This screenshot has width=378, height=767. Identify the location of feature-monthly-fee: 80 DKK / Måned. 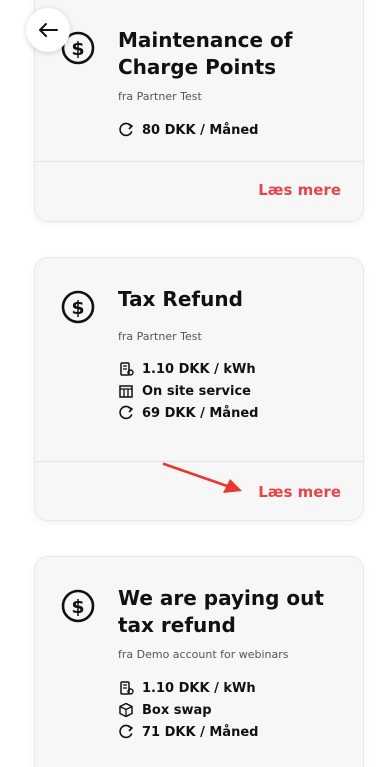
(233, 130).